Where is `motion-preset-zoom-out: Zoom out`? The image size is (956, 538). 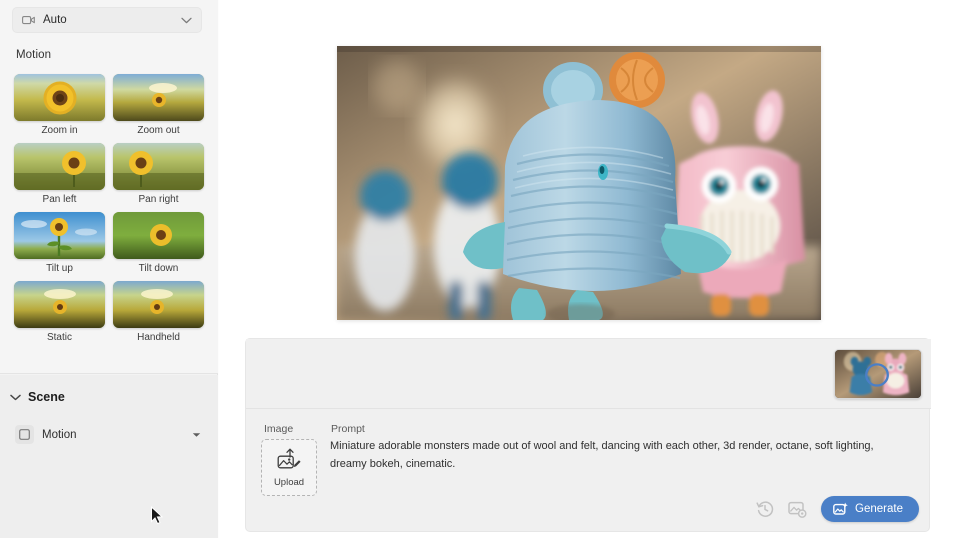 motion-preset-zoom-out: Zoom out is located at coordinates (158, 106).